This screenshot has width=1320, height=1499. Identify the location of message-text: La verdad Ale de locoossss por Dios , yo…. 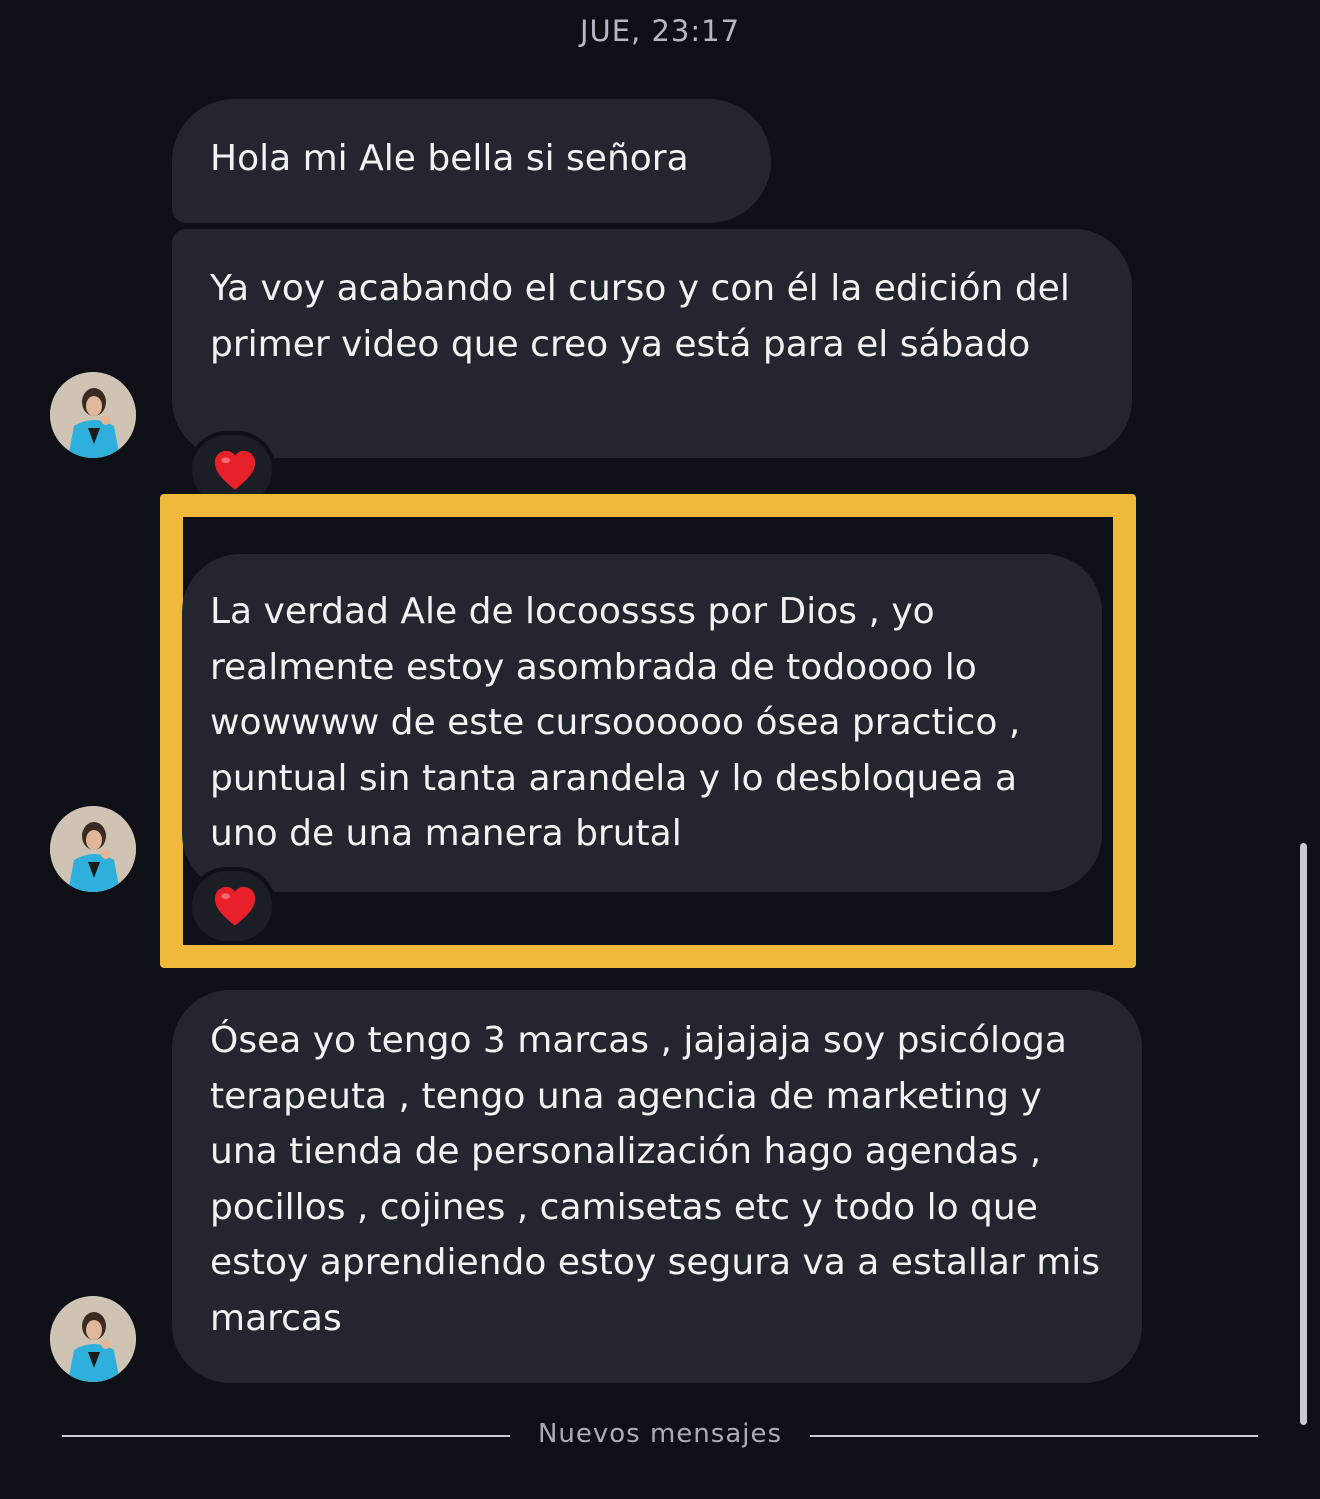
(615, 722).